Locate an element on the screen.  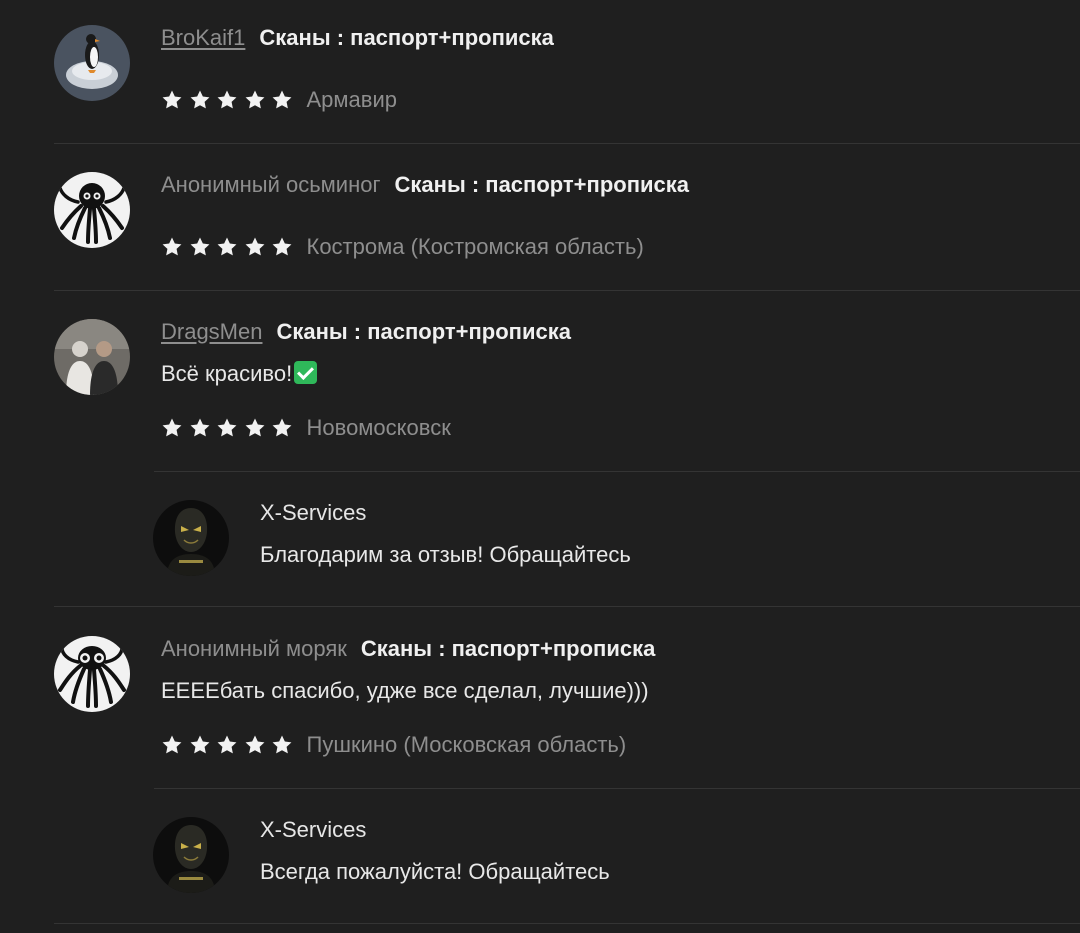
review-text: Всё красиво! is located at coordinates (239, 374).